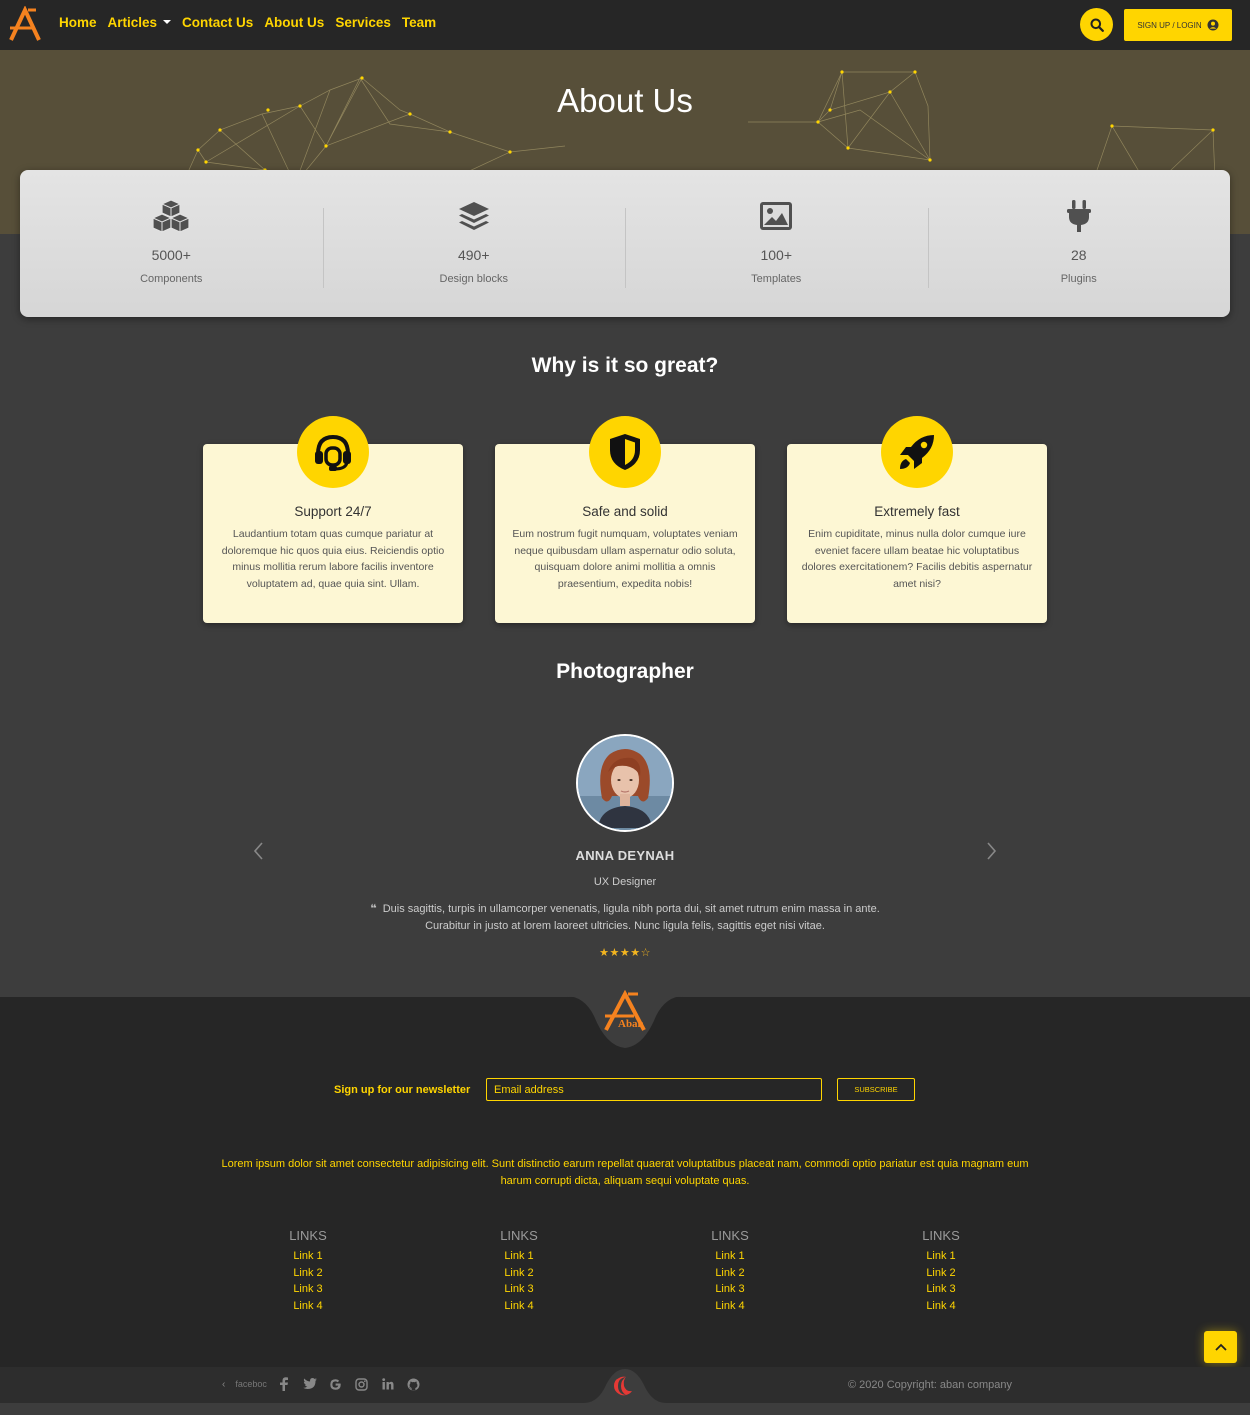 The image size is (1250, 1415). What do you see at coordinates (625, 452) in the screenshot?
I see `shield-icon` at bounding box center [625, 452].